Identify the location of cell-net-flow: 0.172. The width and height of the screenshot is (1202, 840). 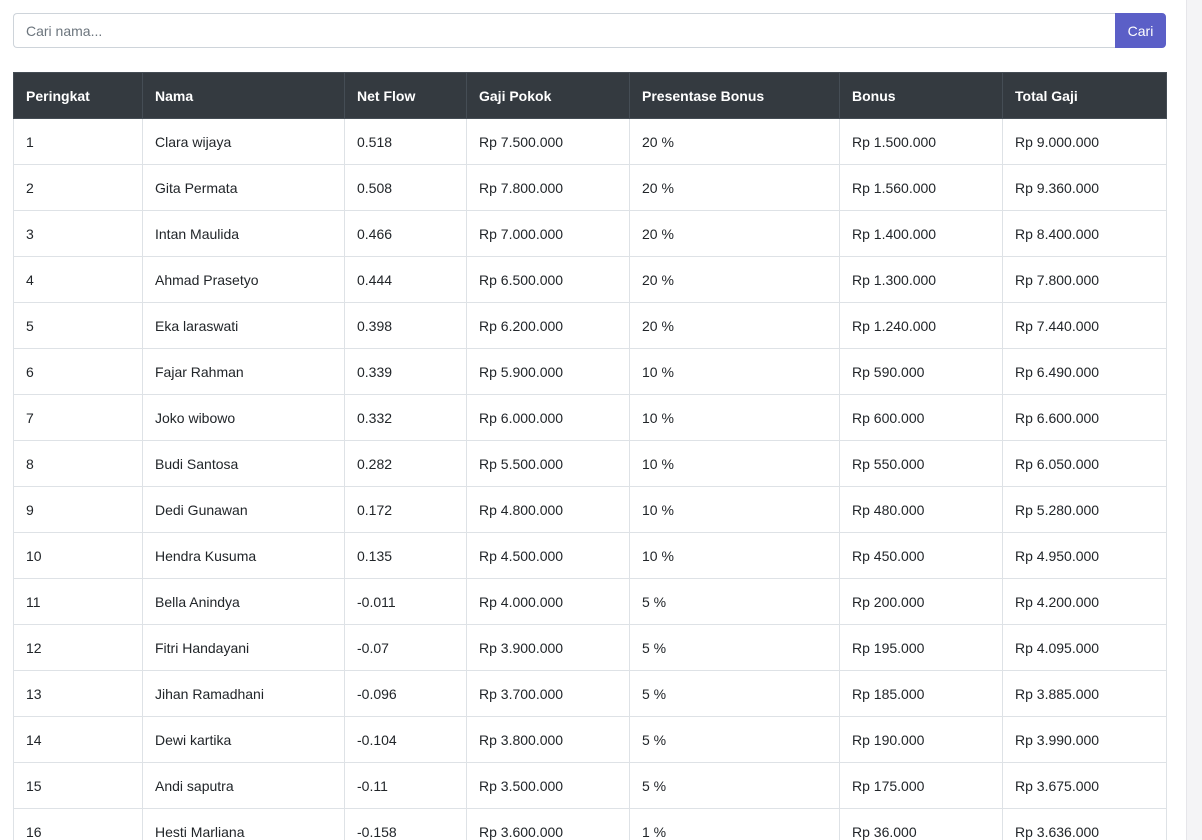
(405, 509).